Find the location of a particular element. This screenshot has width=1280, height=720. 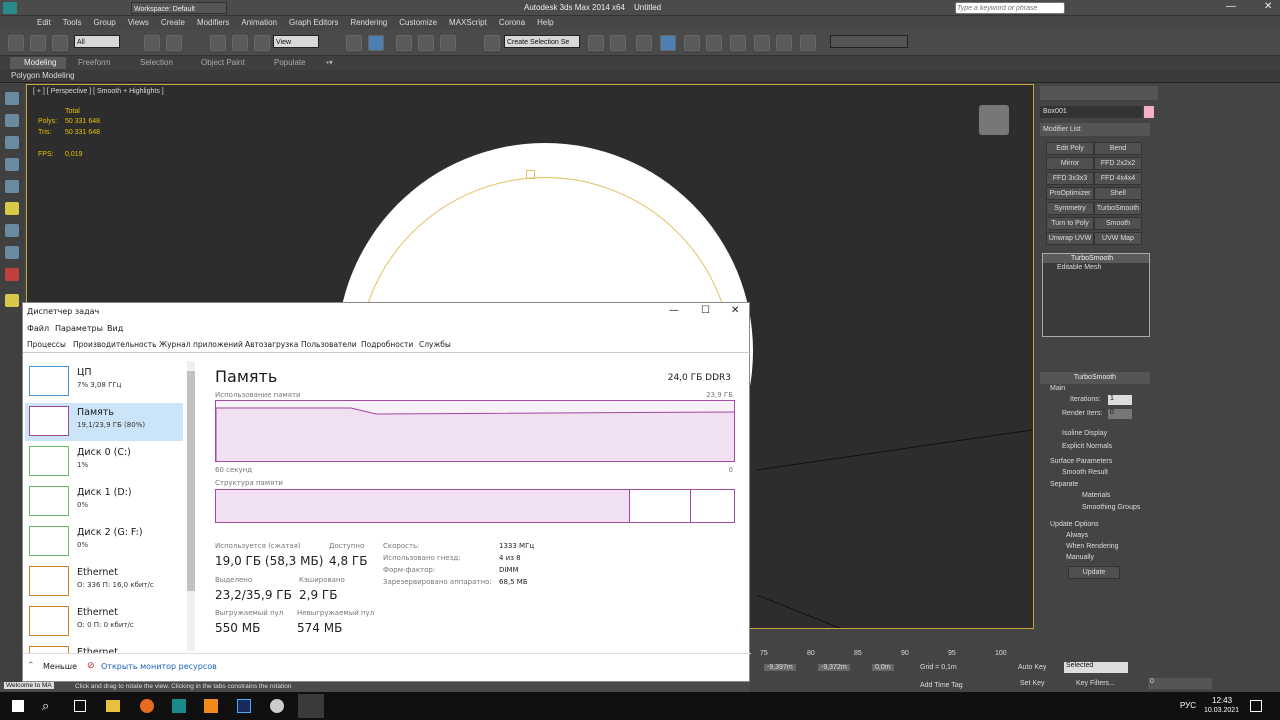

modifier-button-ffd-2x2x2: FFD 2x2x2 is located at coordinates (1118, 163).